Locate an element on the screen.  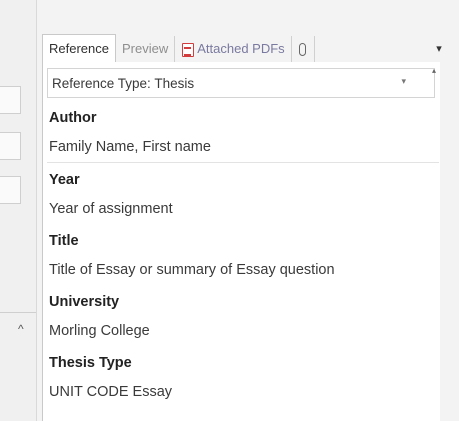
tab-attachments is located at coordinates (303, 49).